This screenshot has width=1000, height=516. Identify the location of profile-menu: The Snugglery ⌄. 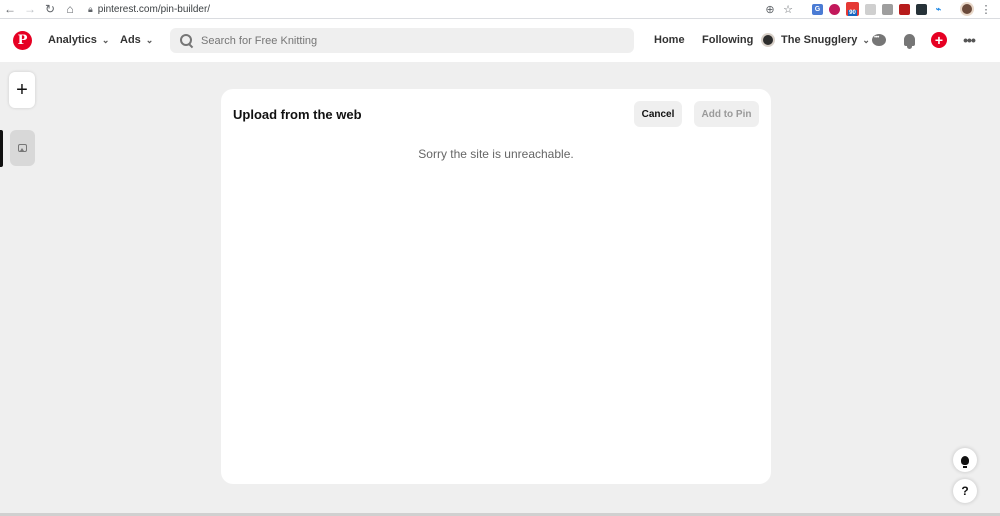
(825, 40).